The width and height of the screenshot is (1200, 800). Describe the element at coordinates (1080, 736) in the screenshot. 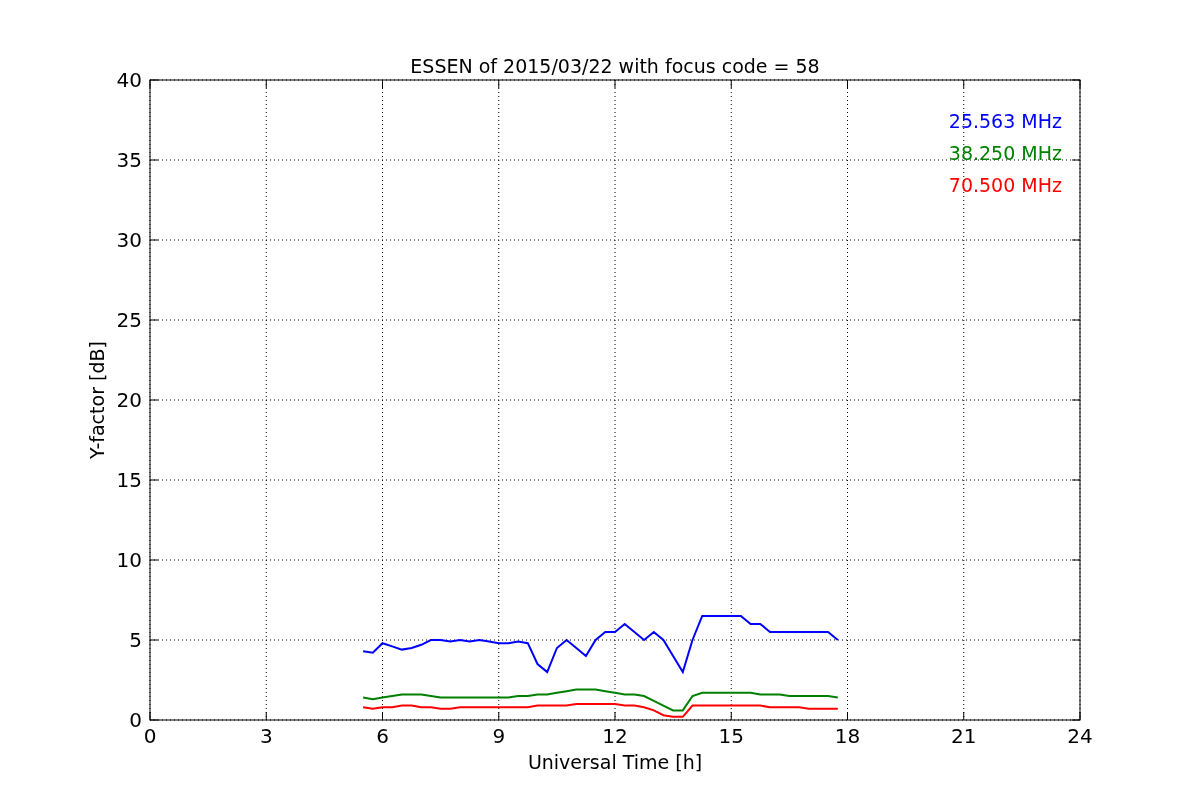

I see `axis-tick-label: 24` at that location.